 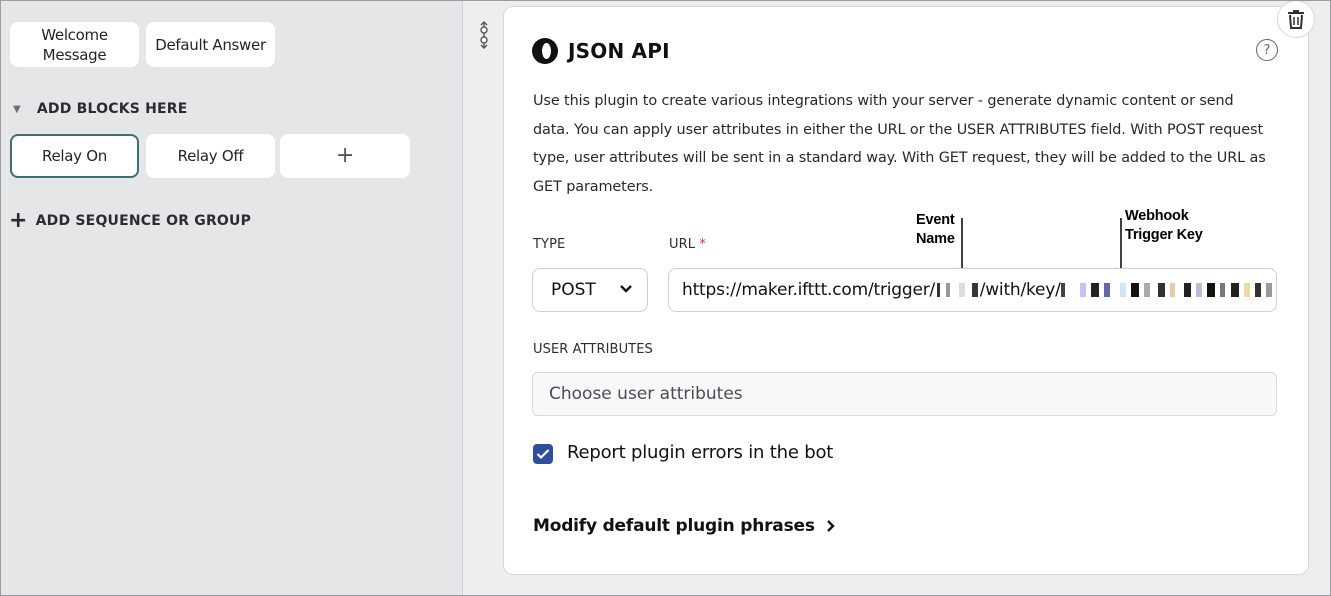 What do you see at coordinates (1267, 50) in the screenshot?
I see `help-icon: ?` at bounding box center [1267, 50].